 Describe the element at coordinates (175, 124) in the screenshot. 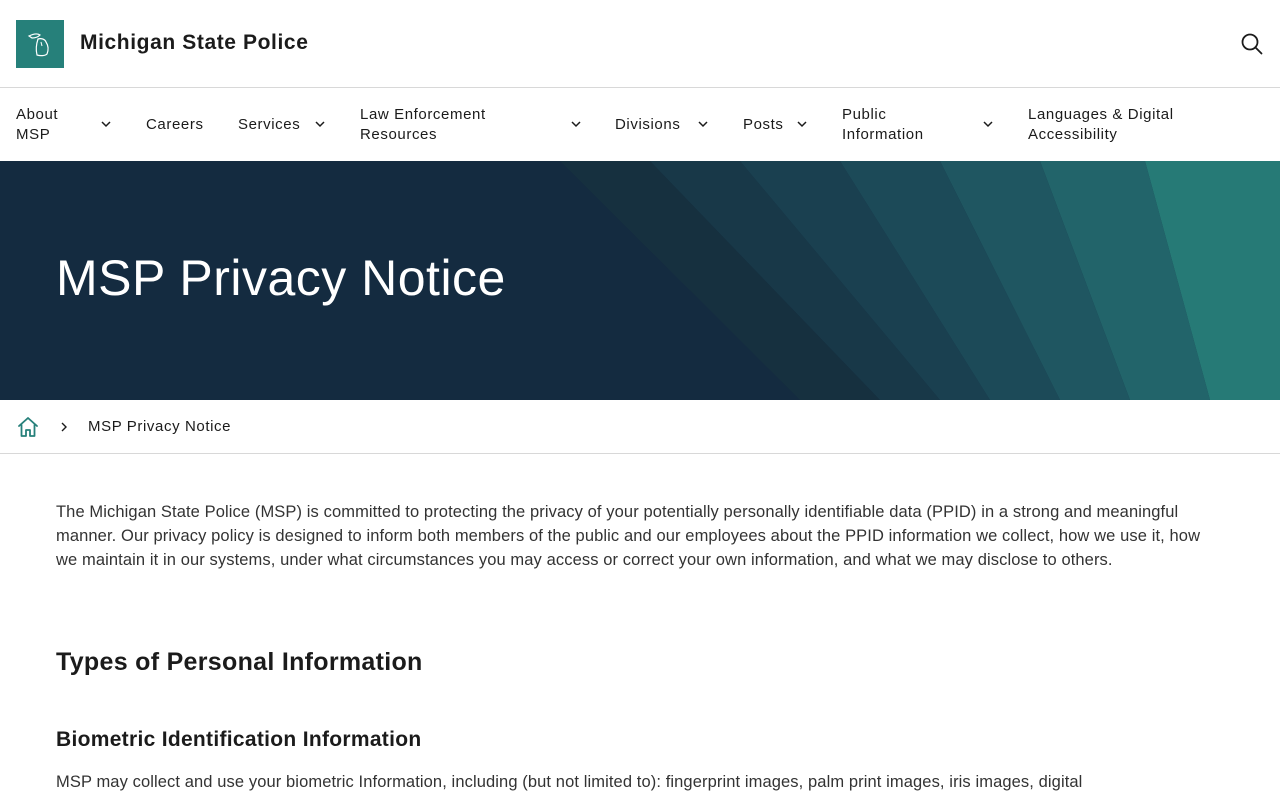

I see `nav-label: Careers` at that location.